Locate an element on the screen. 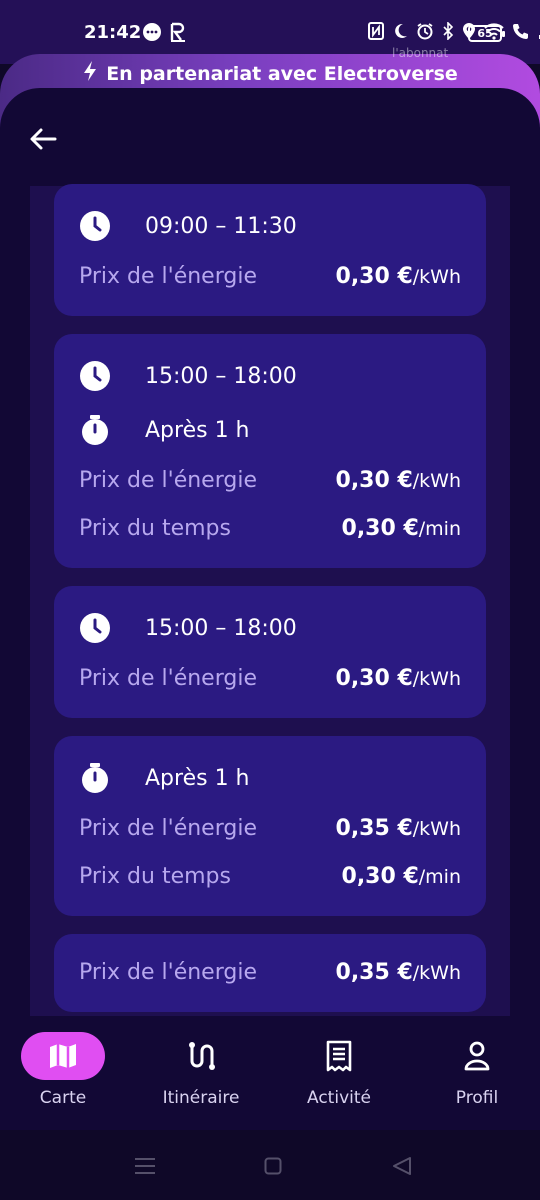 Image resolution: width=540 pixels, height=1200 pixels. tab-carte-pill is located at coordinates (63, 1056).